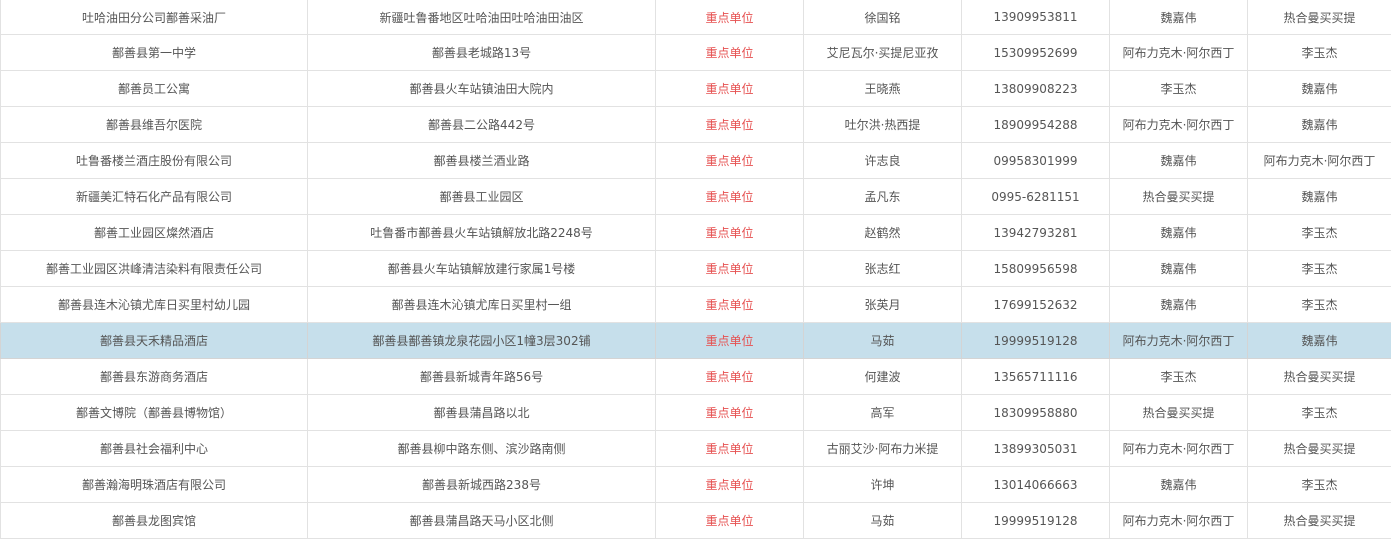 Image resolution: width=1391 pixels, height=541 pixels. What do you see at coordinates (1035, 124) in the screenshot?
I see `phone-cell: 18909954288` at bounding box center [1035, 124].